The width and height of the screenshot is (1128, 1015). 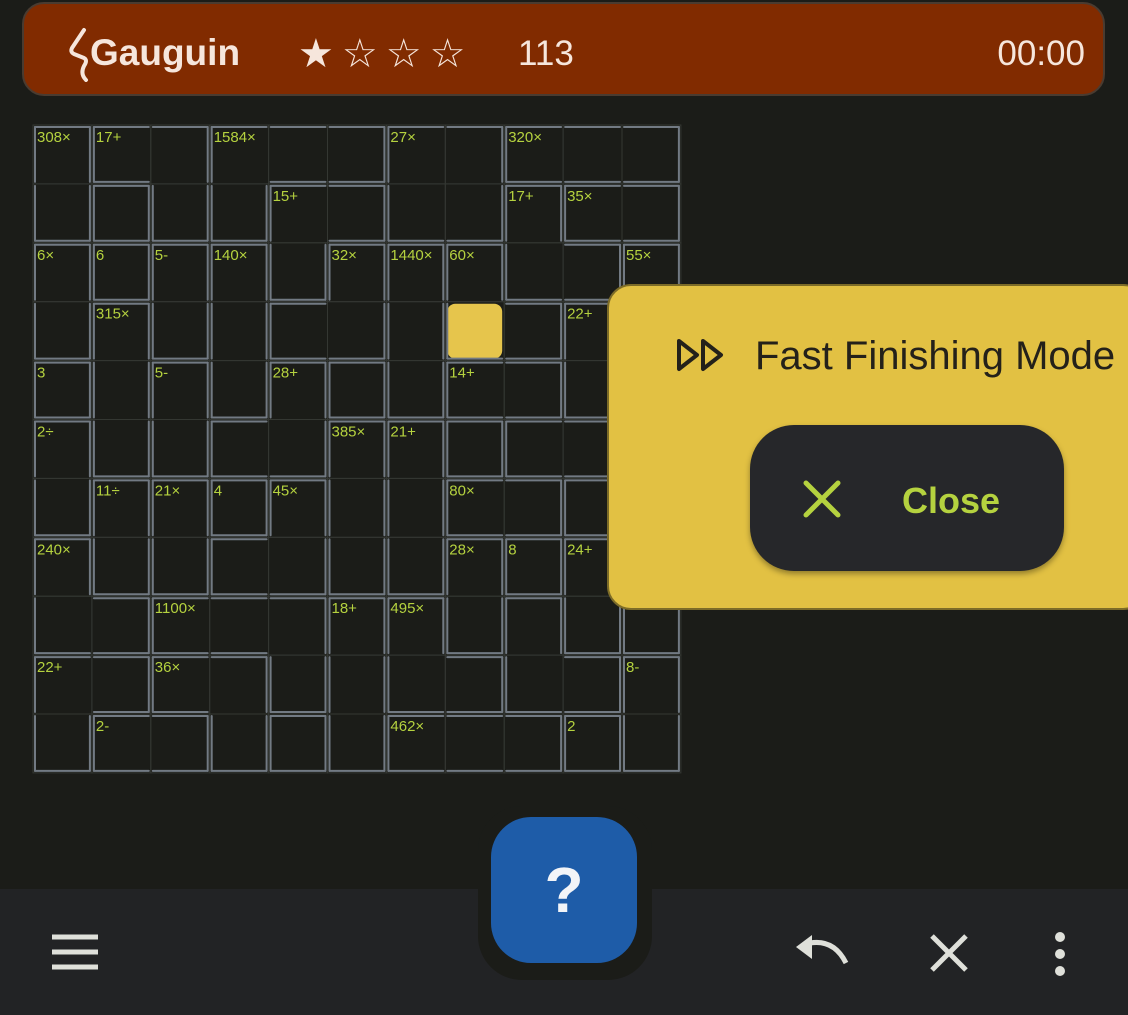 I want to click on more-vert-icon, so click(x=1060, y=954).